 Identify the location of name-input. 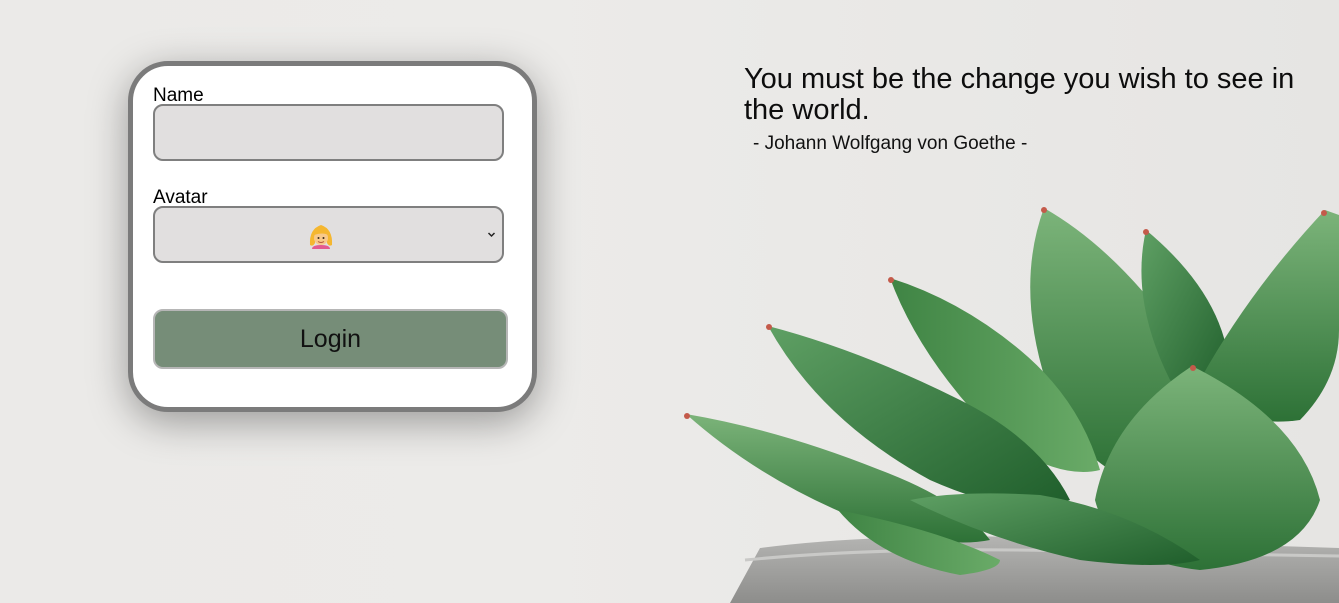
(328, 132).